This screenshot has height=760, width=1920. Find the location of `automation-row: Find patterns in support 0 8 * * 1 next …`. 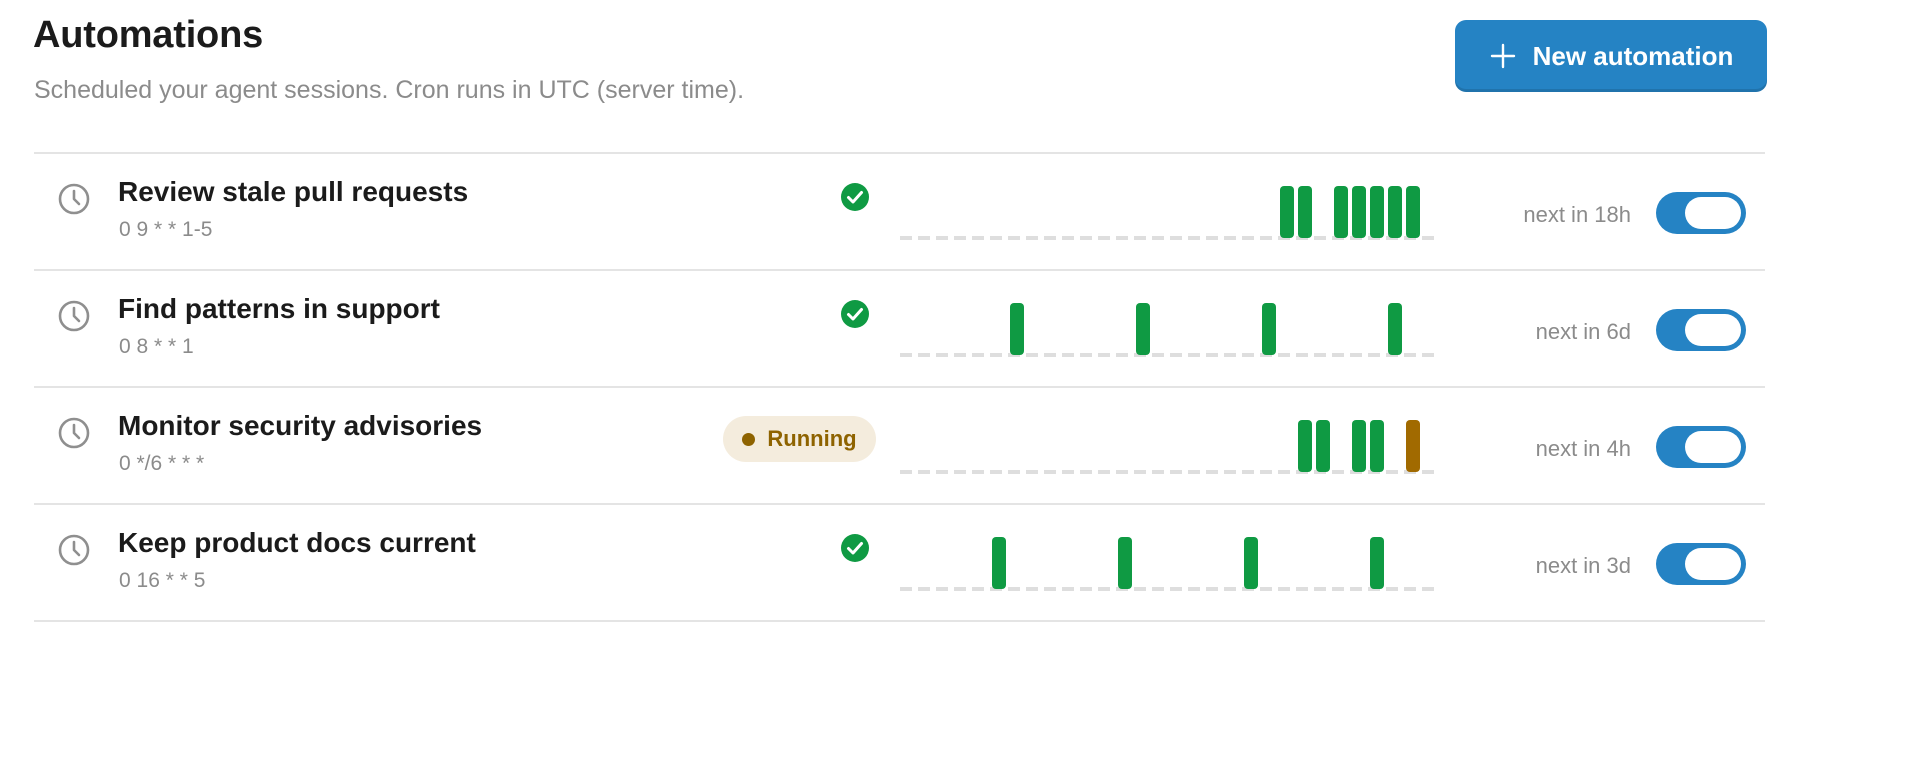

automation-row: Find patterns in support 0 8 * * 1 next … is located at coordinates (899, 329).